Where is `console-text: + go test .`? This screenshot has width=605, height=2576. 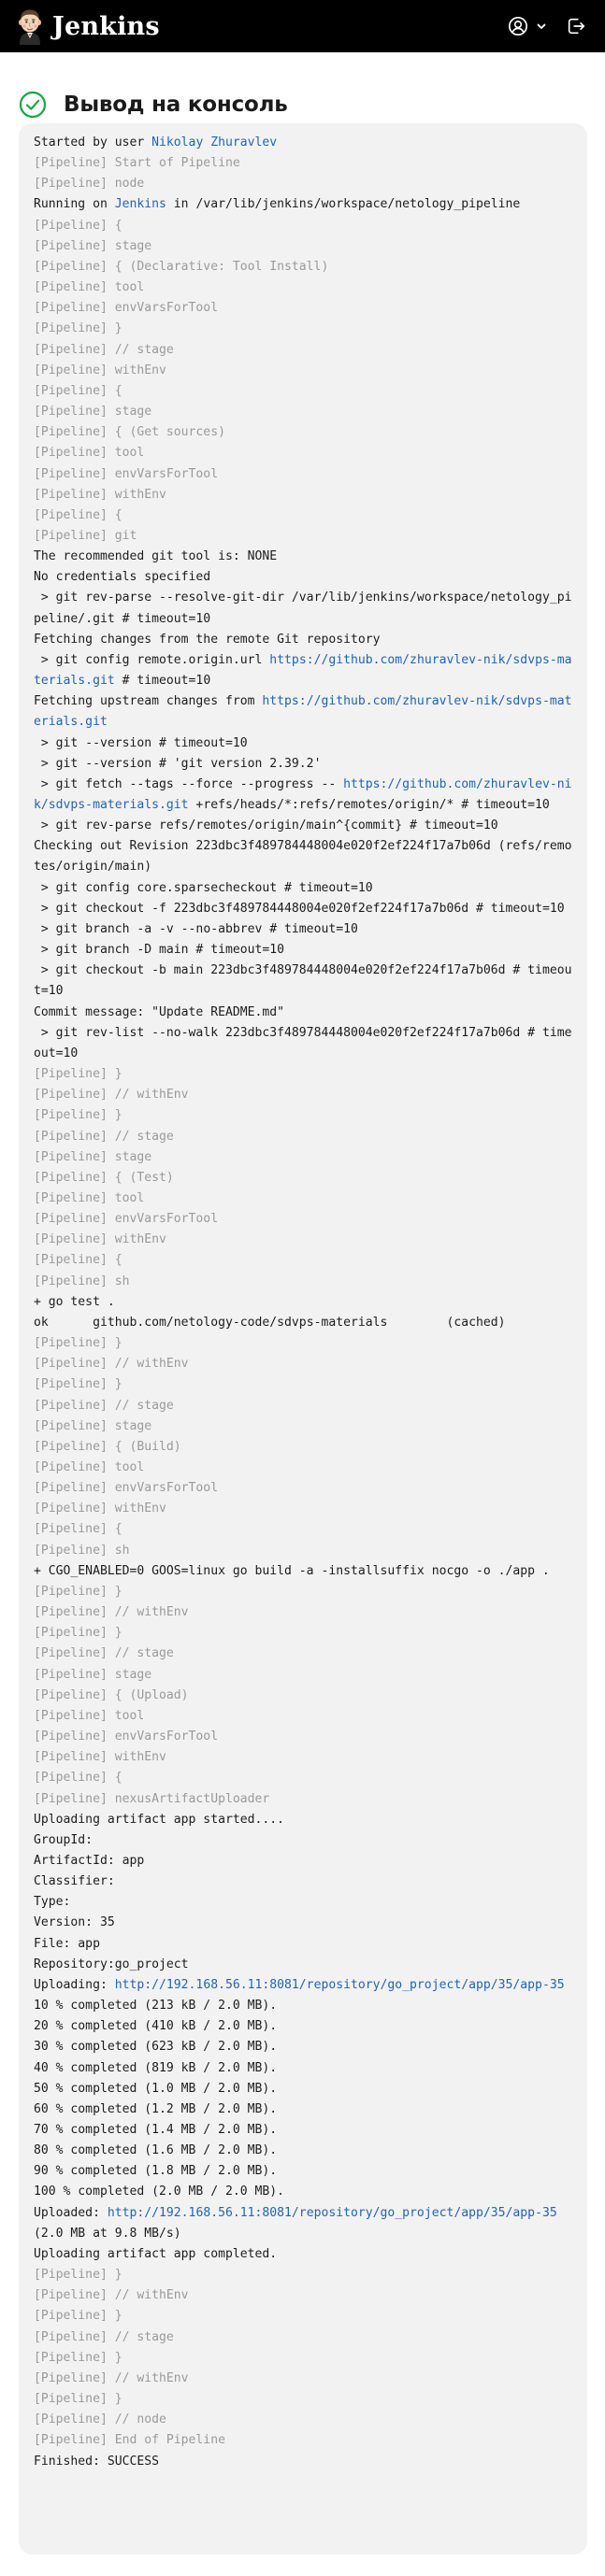 console-text: + go test . is located at coordinates (74, 1301).